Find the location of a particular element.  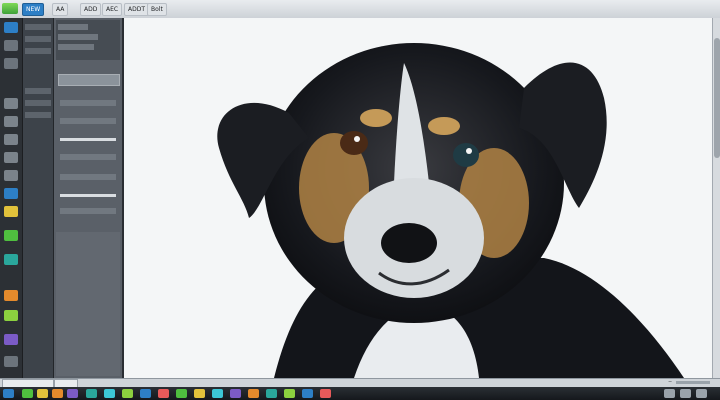

vertical-scrollbar is located at coordinates (716, 198).